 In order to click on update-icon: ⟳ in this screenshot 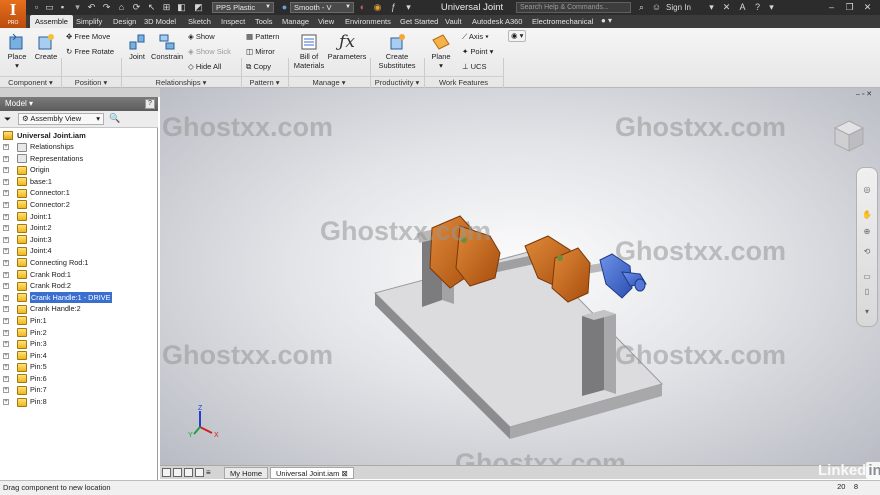, I will do `click(136, 7)`.